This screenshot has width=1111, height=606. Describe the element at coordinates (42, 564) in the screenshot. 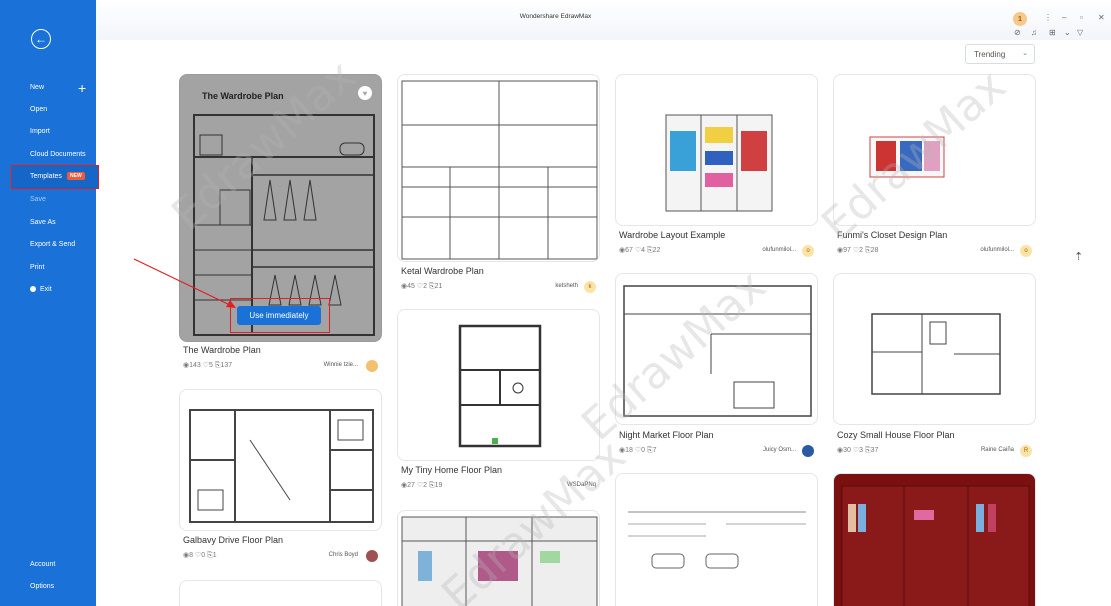

I see `sidebar-item-account: Account` at that location.